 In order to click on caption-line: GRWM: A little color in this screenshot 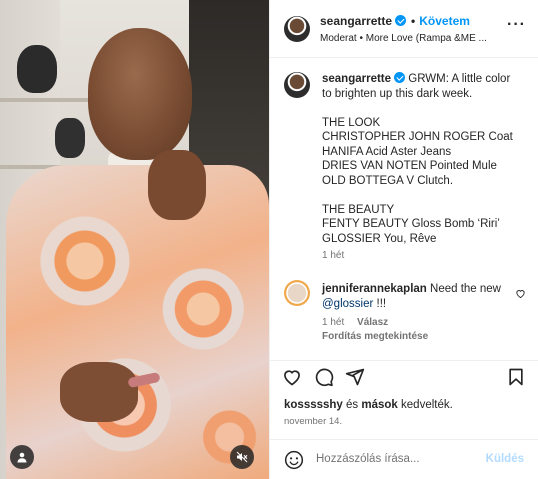, I will do `click(459, 79)`.